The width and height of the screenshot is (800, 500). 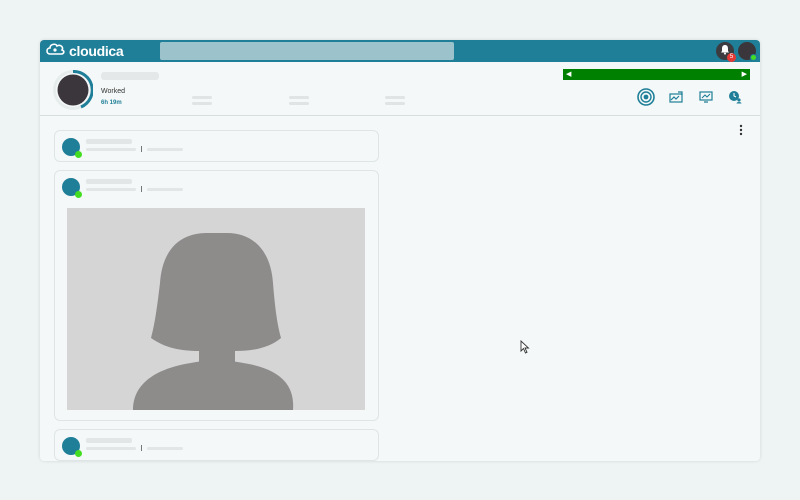 What do you see at coordinates (731, 57) in the screenshot?
I see `notification-count-badge: 5` at bounding box center [731, 57].